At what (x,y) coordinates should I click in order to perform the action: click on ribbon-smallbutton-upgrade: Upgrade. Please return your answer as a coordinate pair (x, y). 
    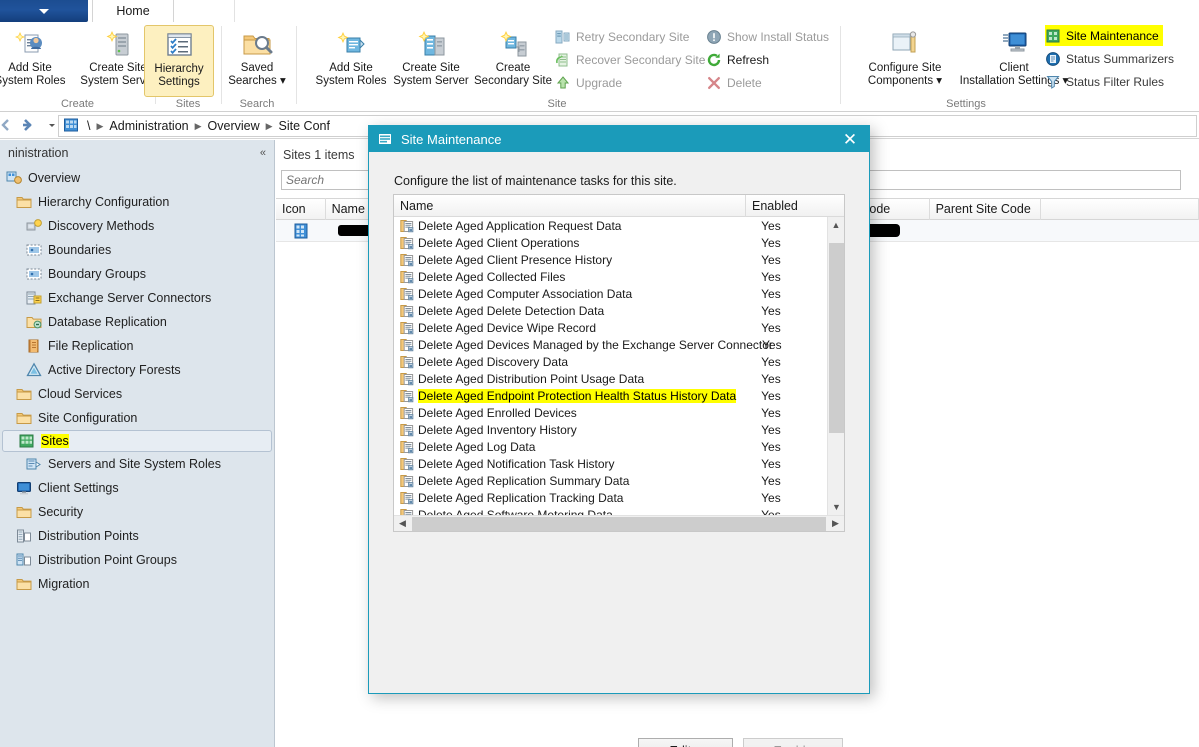
    Looking at the image, I should click on (588, 82).